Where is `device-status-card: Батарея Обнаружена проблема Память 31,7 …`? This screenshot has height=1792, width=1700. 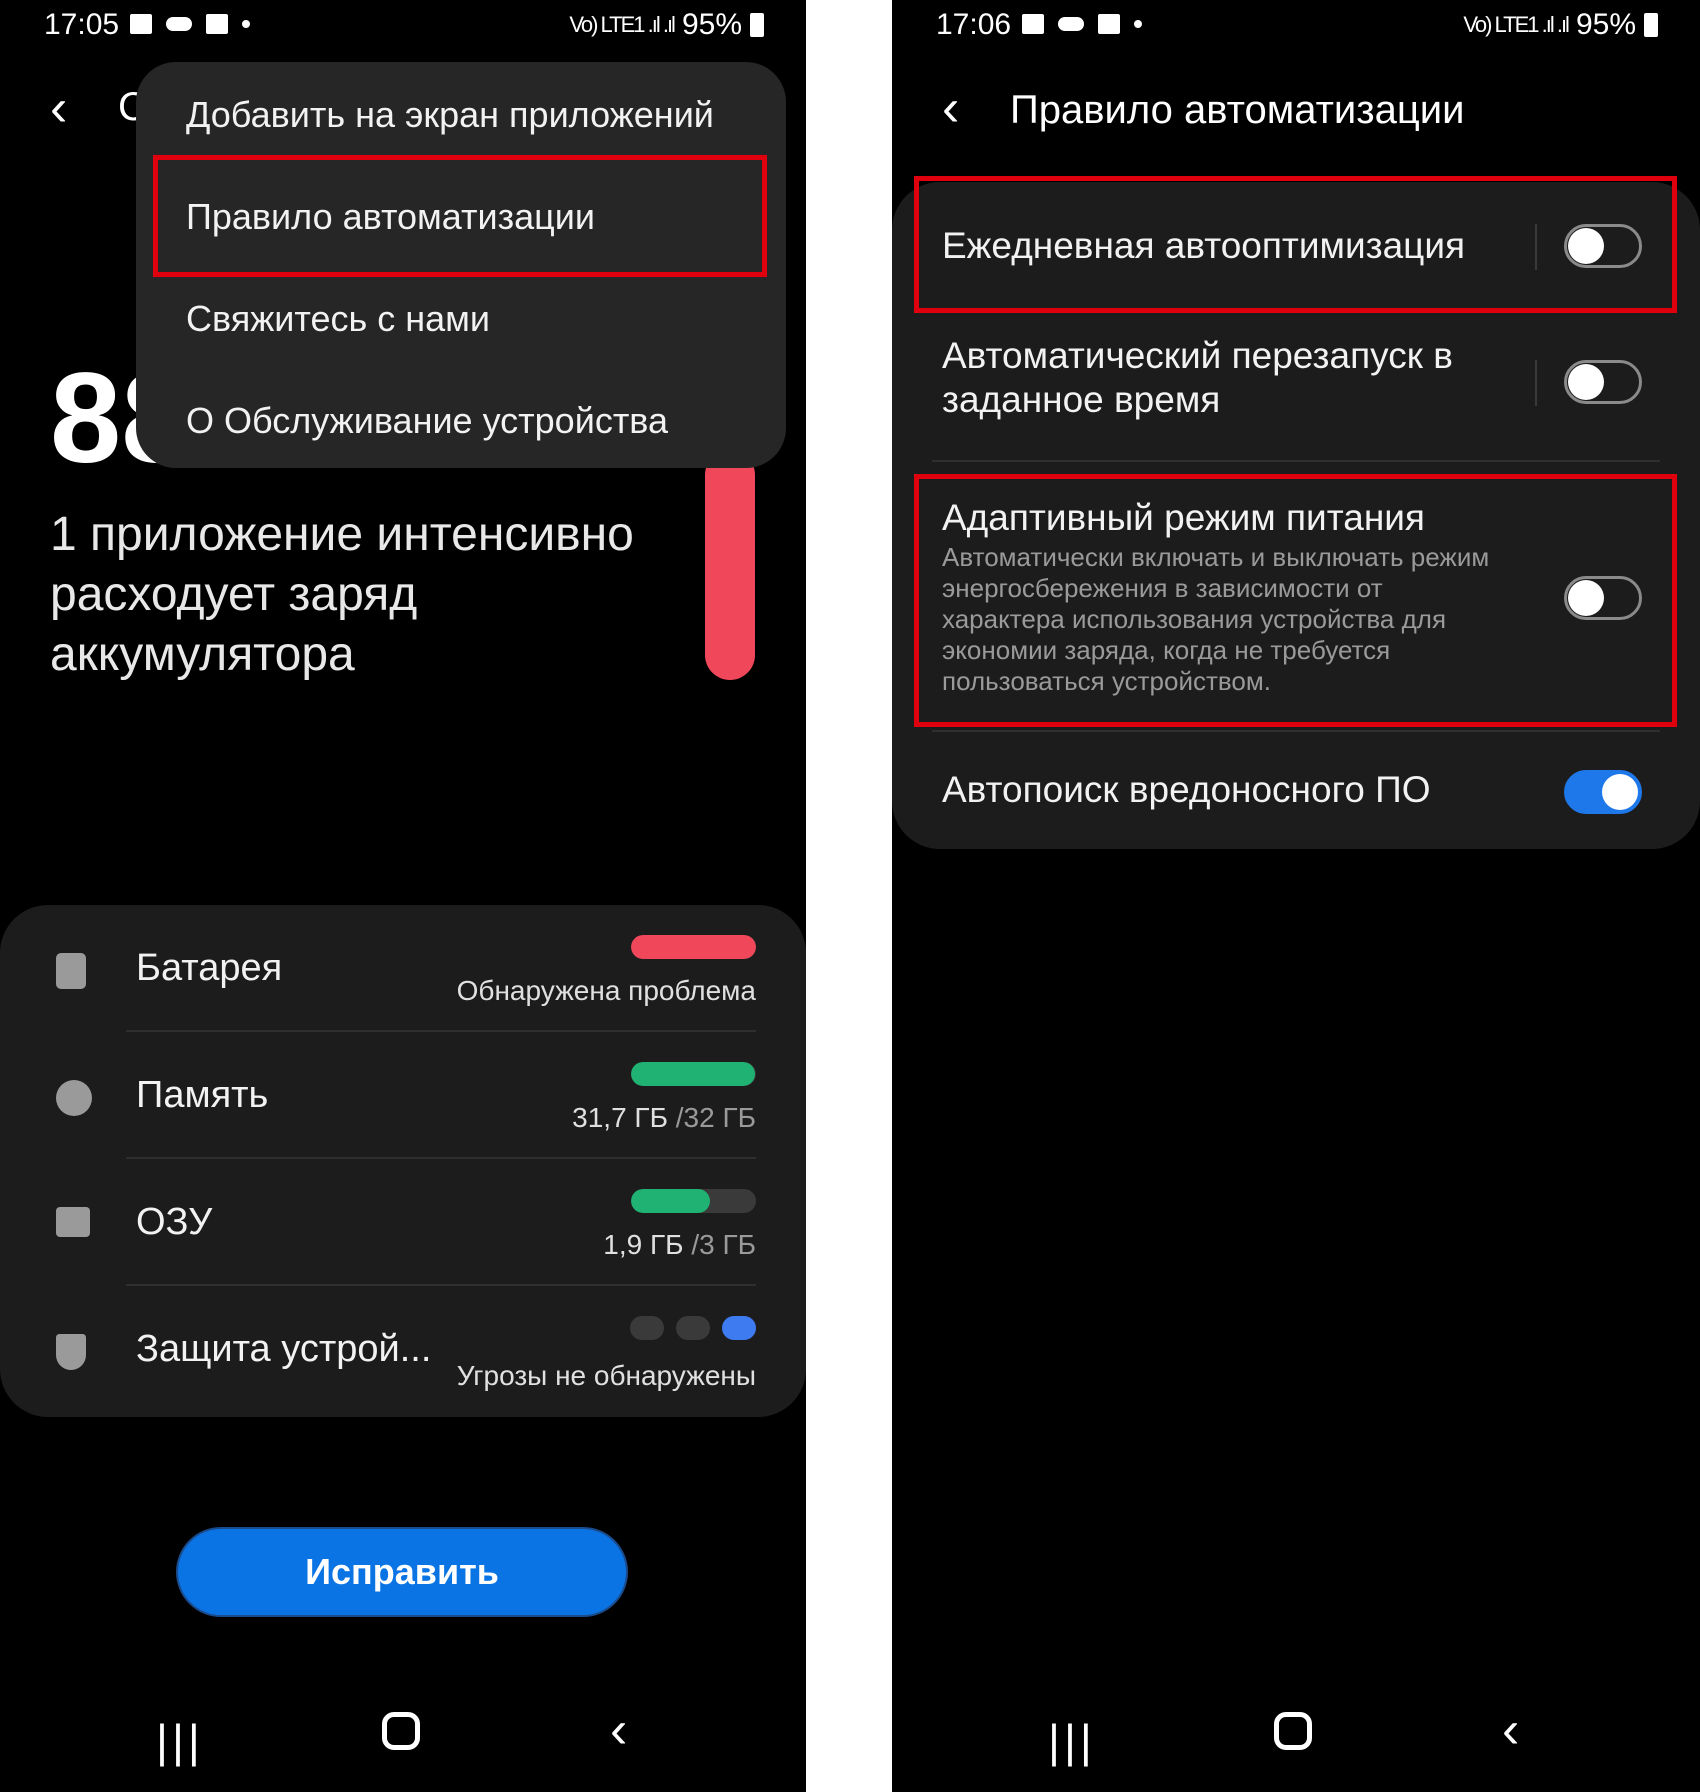
device-status-card: Батарея Обнаружена проблема Память 31,7 … is located at coordinates (403, 1161).